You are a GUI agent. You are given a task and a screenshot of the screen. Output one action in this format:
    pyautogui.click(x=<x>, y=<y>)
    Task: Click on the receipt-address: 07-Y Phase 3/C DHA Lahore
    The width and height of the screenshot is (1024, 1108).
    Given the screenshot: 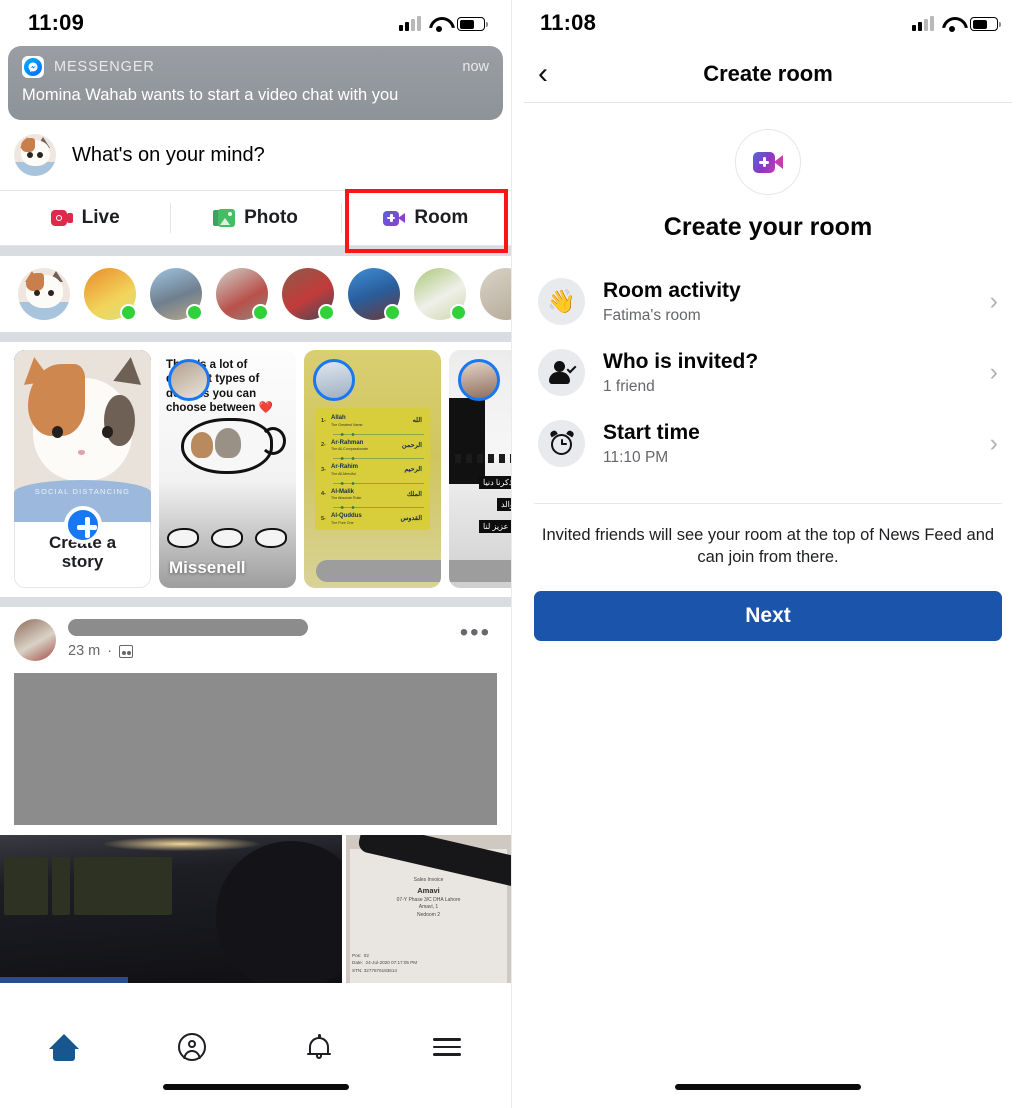 What is the action you would take?
    pyautogui.click(x=428, y=899)
    